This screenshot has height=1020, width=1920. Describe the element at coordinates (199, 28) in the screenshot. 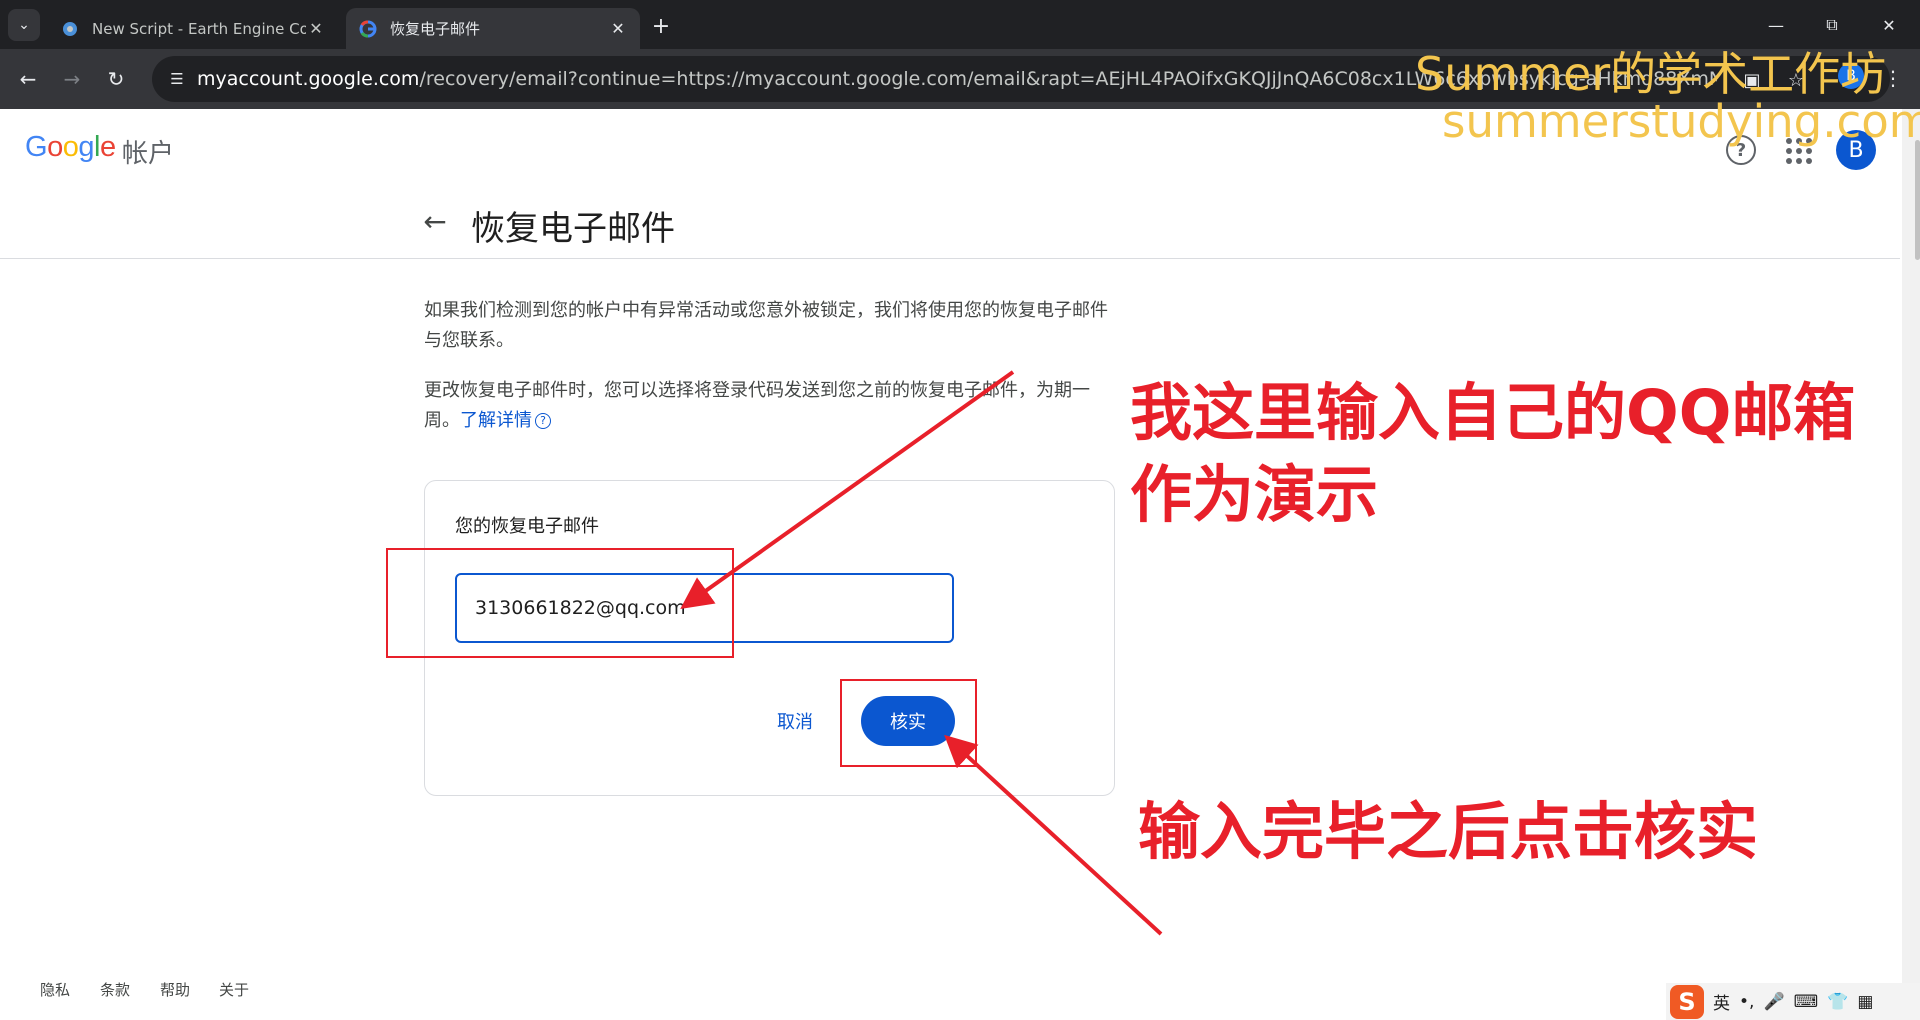

I see `tab-title: New Script - Earth Engine Co` at that location.